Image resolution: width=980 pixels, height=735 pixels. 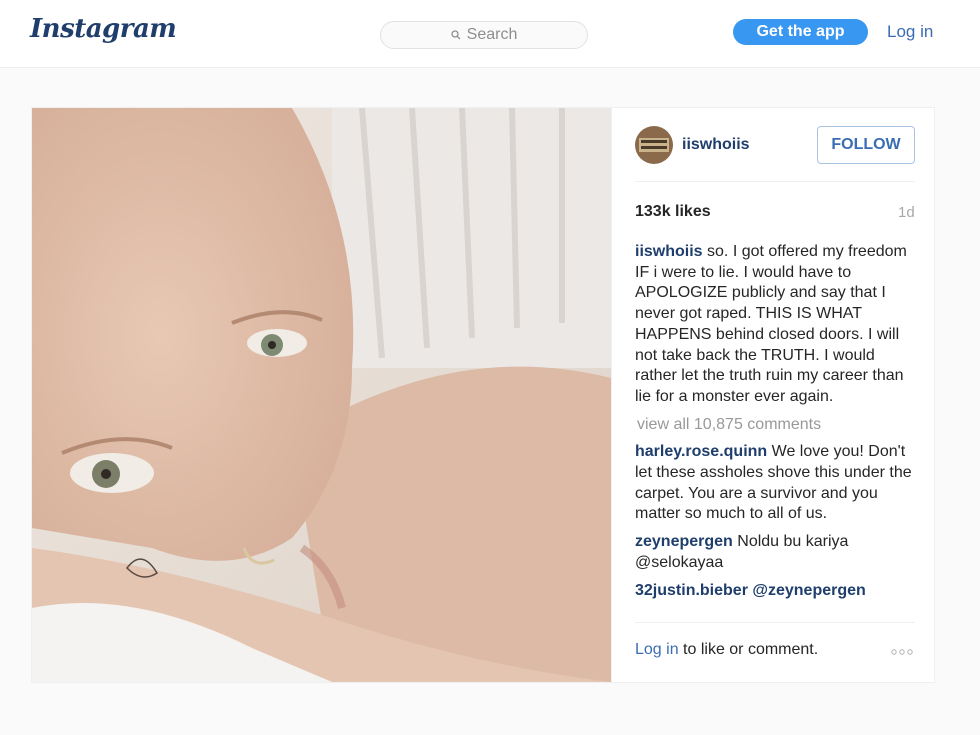 What do you see at coordinates (673, 212) in the screenshot?
I see `likes-count: 133k likes` at bounding box center [673, 212].